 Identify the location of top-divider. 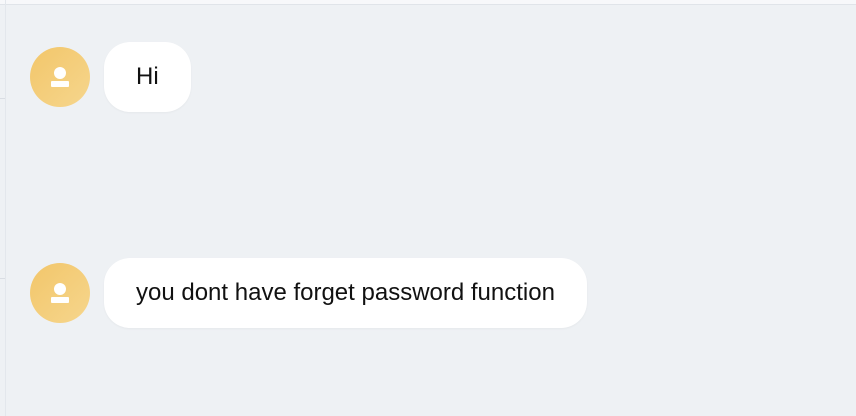
(428, 2).